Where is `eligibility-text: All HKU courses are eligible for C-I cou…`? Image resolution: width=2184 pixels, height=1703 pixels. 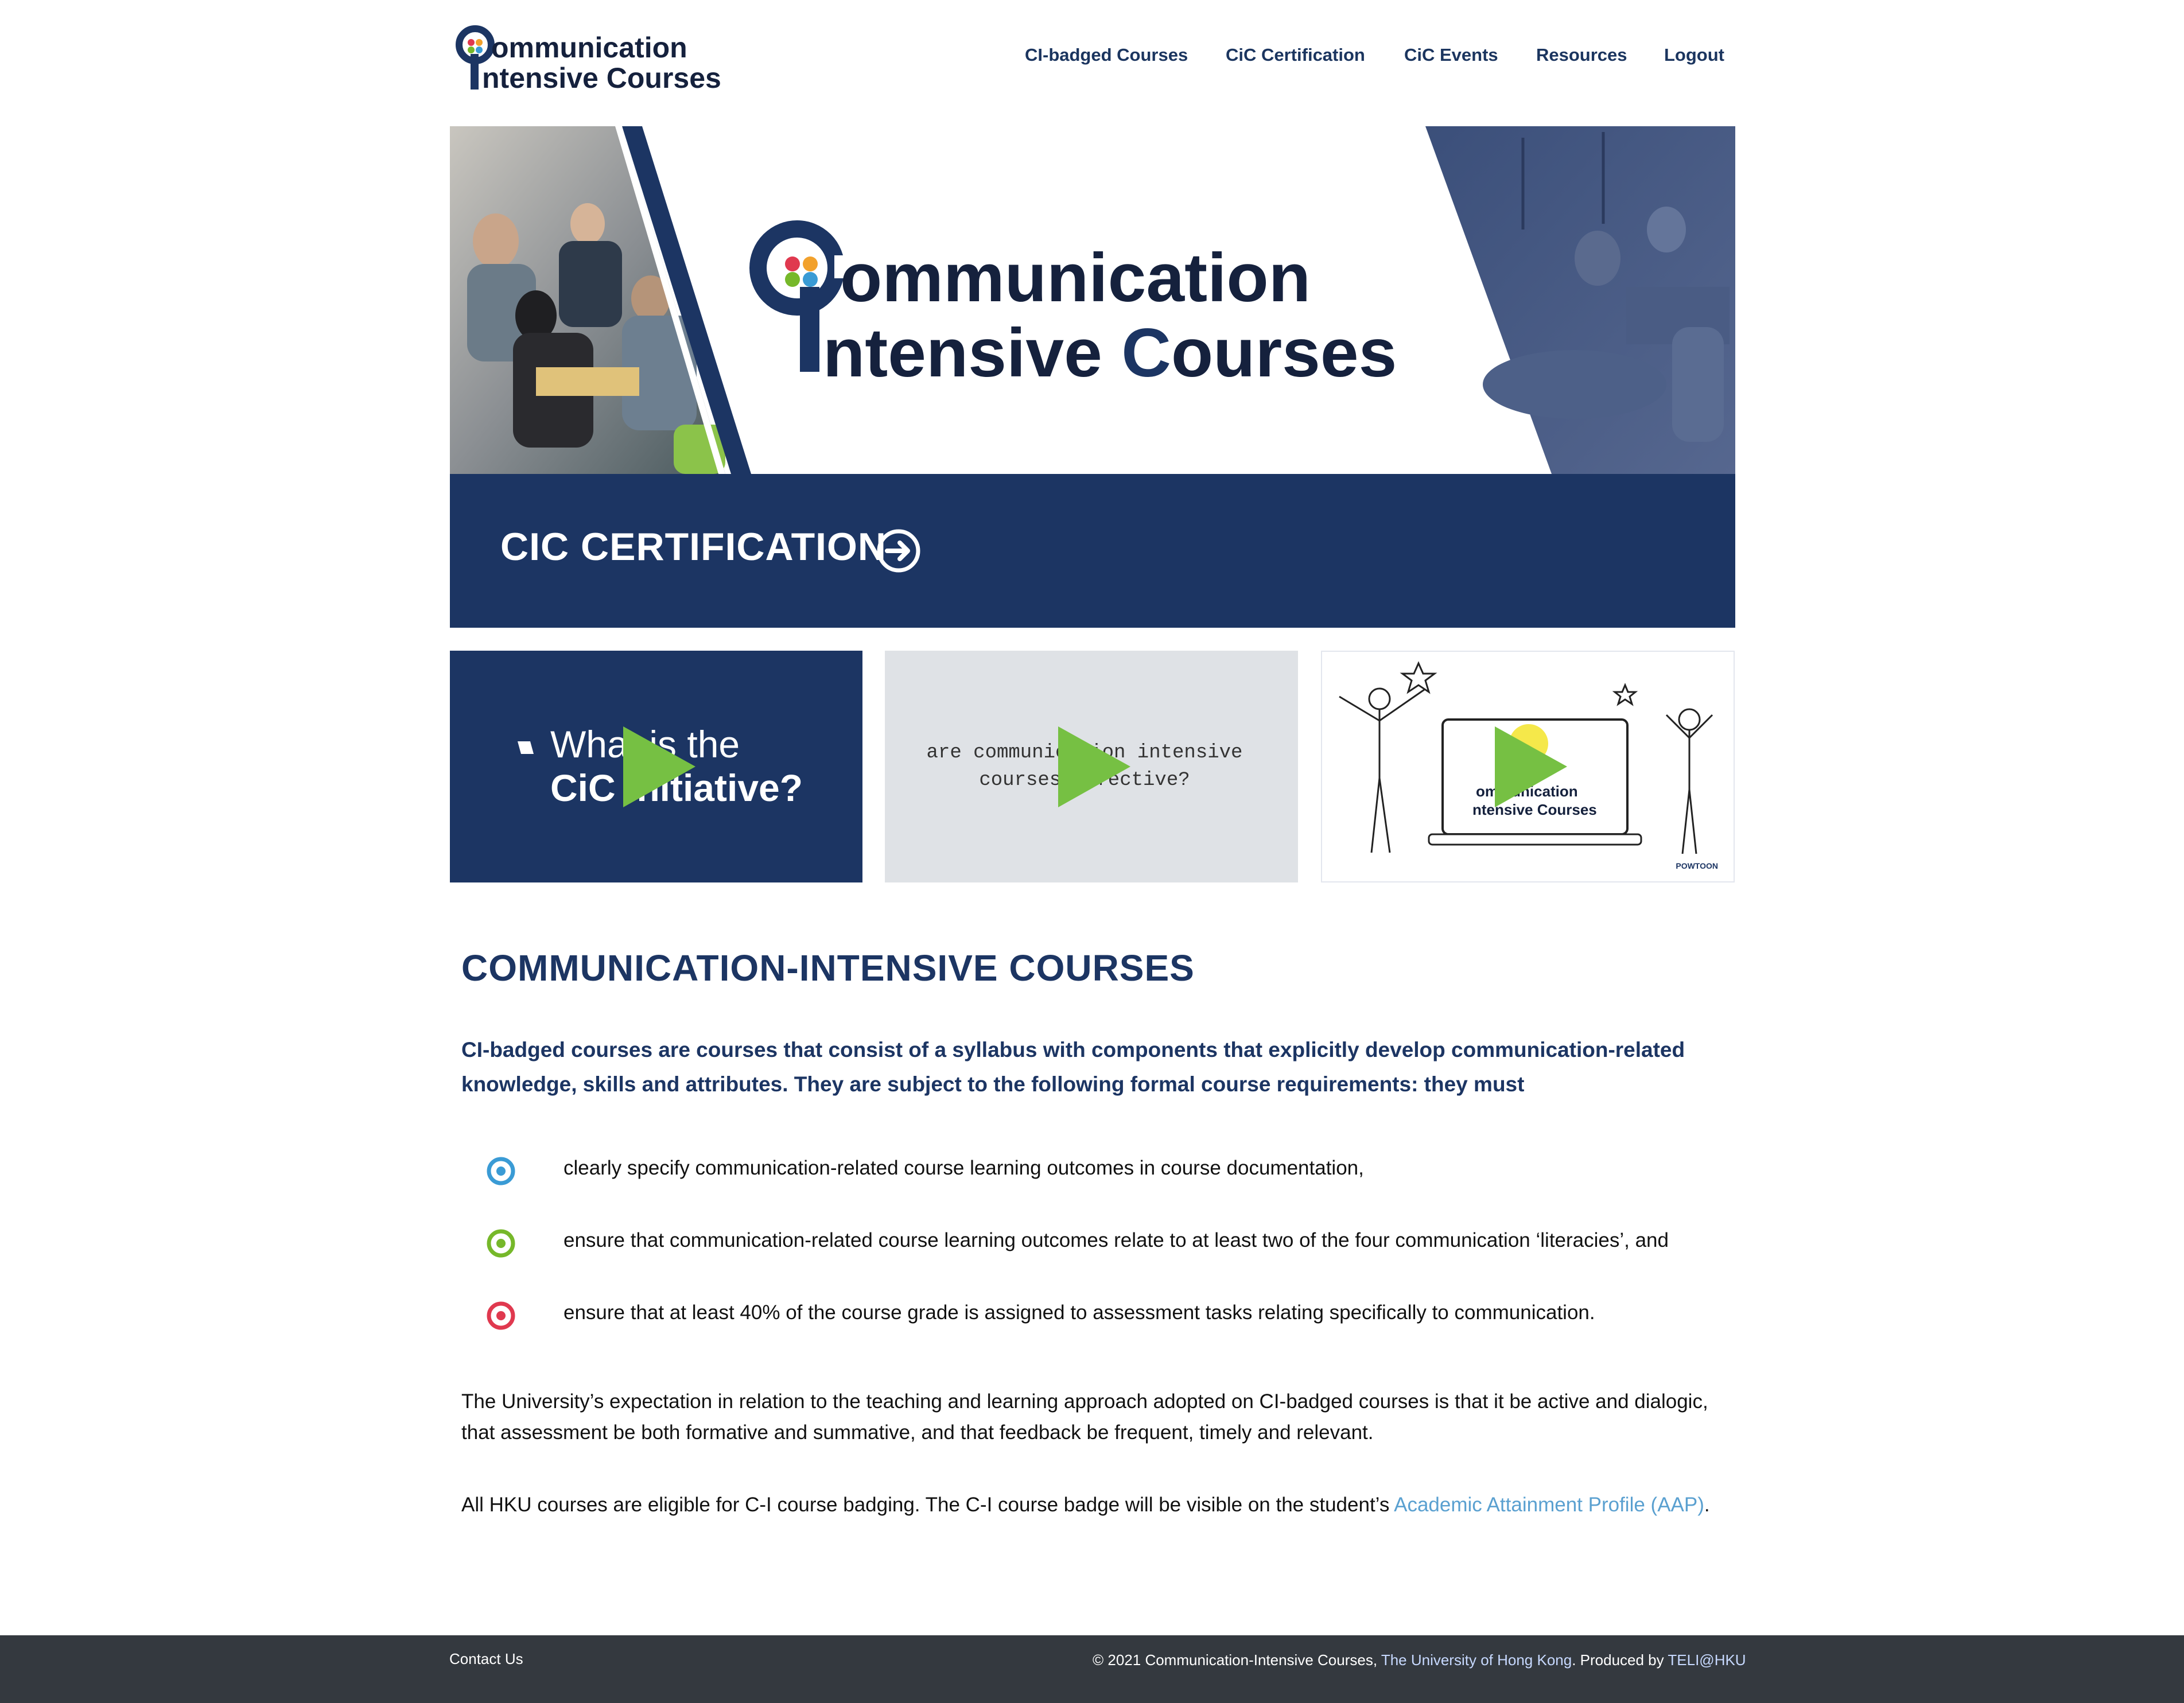 eligibility-text: All HKU courses are eligible for C-I cou… is located at coordinates (927, 1505).